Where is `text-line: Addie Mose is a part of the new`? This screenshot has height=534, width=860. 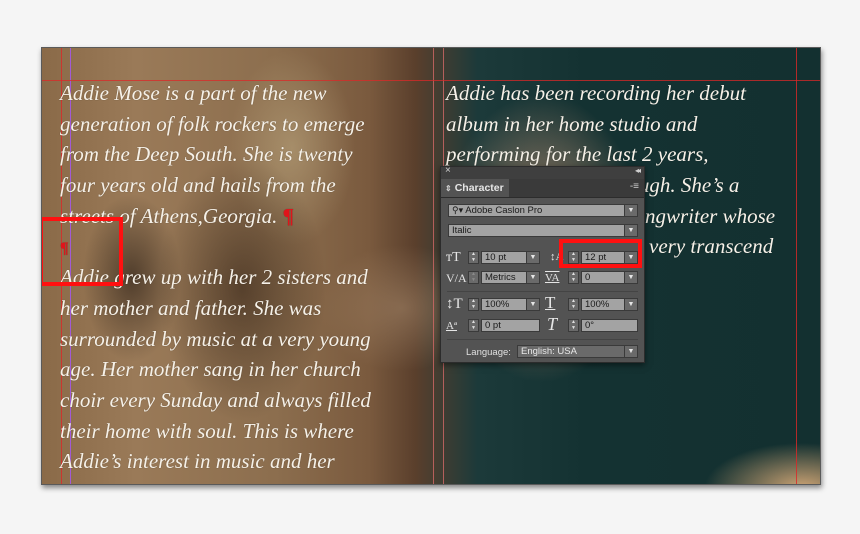
text-line: Addie Mose is a part of the new is located at coordinates (193, 93).